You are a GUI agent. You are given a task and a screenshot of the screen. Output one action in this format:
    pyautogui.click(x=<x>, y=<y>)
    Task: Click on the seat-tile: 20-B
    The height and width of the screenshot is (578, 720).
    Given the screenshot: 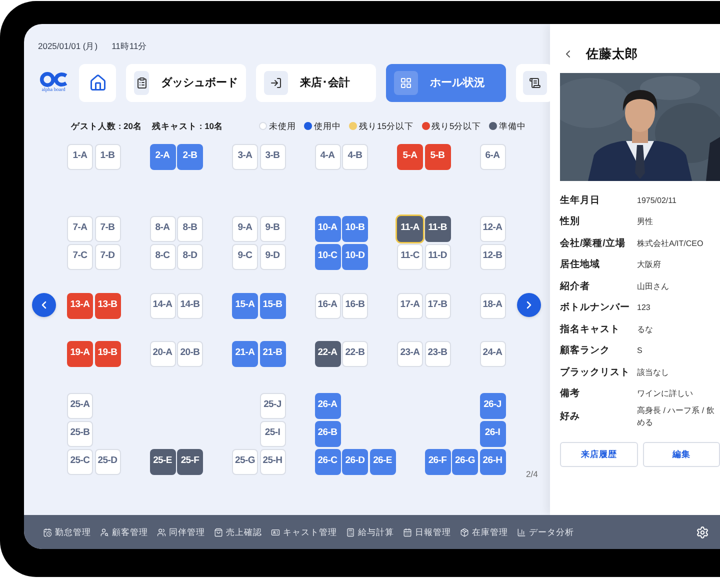 What is the action you would take?
    pyautogui.click(x=190, y=353)
    